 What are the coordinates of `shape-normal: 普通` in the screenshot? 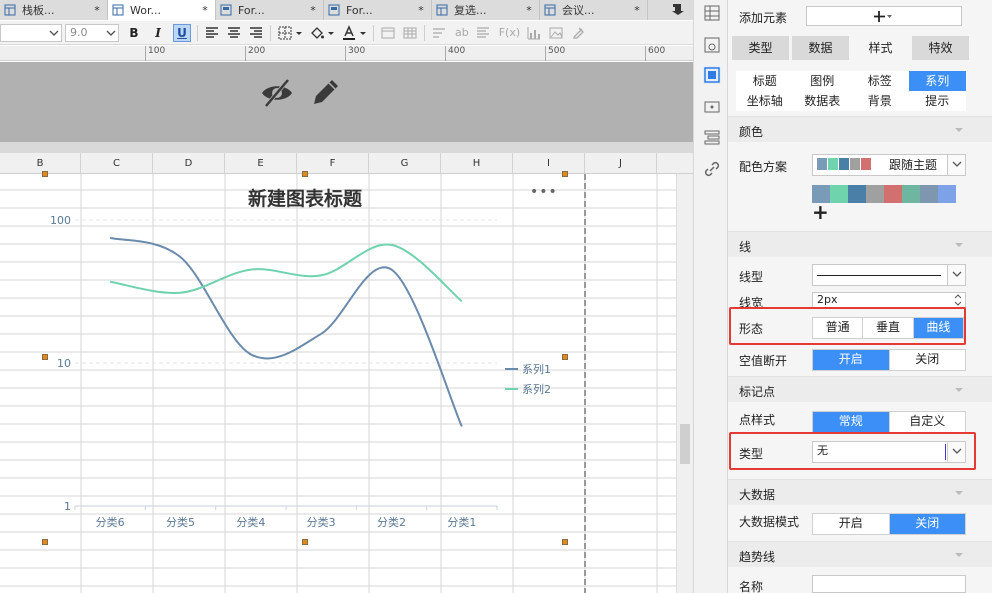 It's located at (838, 328).